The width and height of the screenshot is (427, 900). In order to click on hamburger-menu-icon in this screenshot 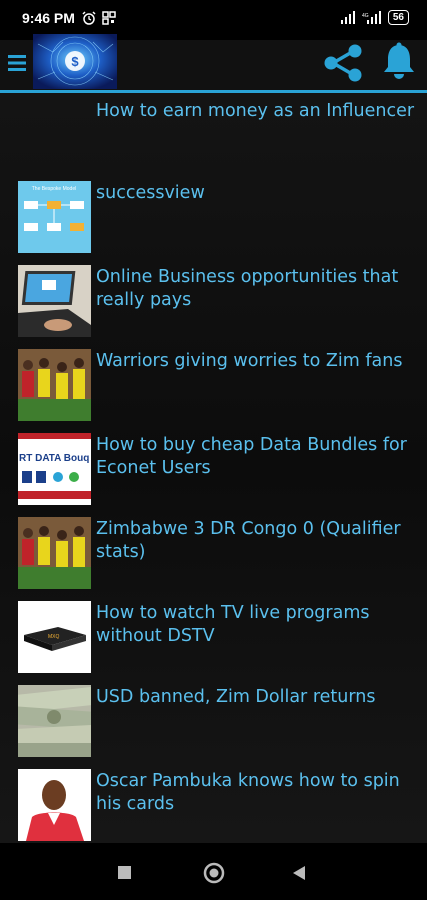, I will do `click(17, 63)`.